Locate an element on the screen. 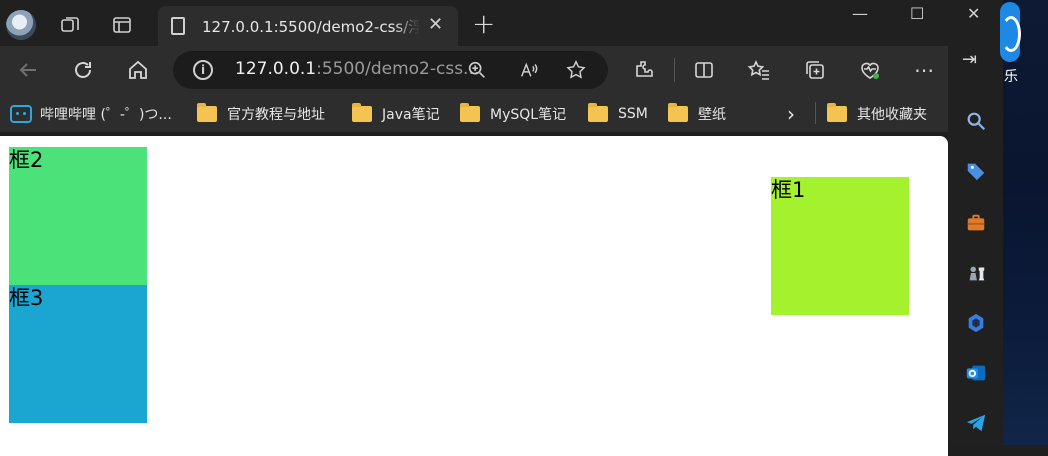  bookmark-label: 官方教程与地址 is located at coordinates (276, 115).